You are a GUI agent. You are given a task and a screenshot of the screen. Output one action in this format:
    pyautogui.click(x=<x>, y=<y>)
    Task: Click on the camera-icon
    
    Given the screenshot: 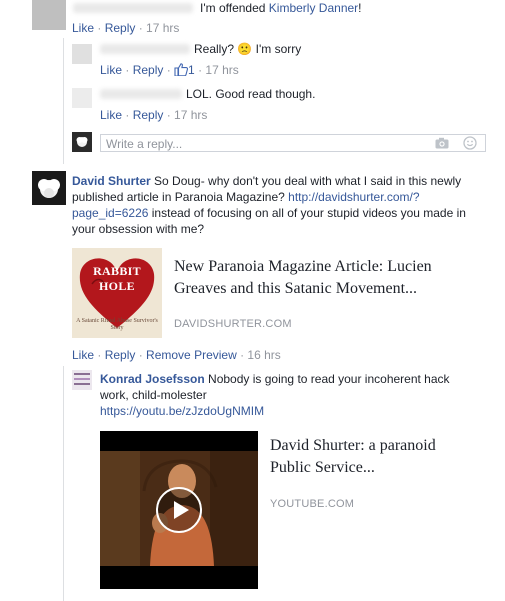 What is the action you would take?
    pyautogui.click(x=442, y=144)
    